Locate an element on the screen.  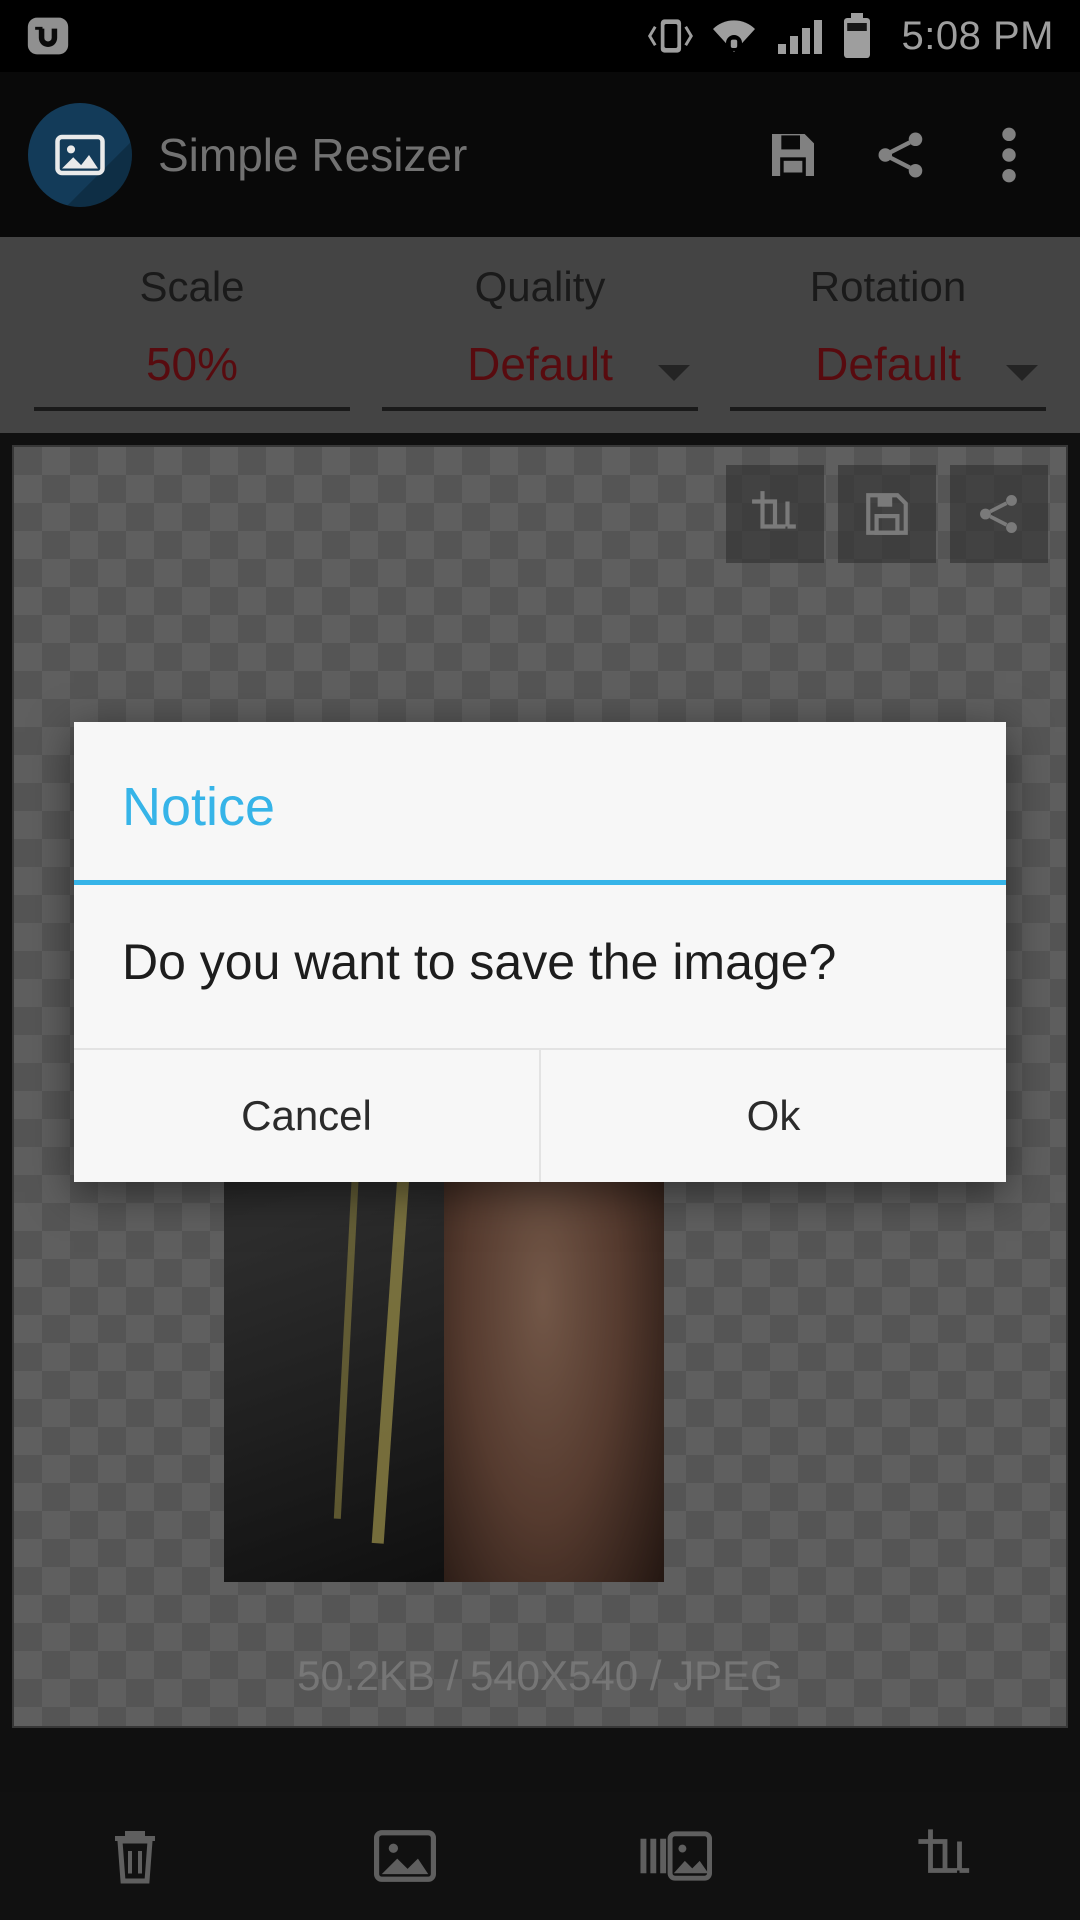
dialog-title: Notice is located at coordinates (199, 807).